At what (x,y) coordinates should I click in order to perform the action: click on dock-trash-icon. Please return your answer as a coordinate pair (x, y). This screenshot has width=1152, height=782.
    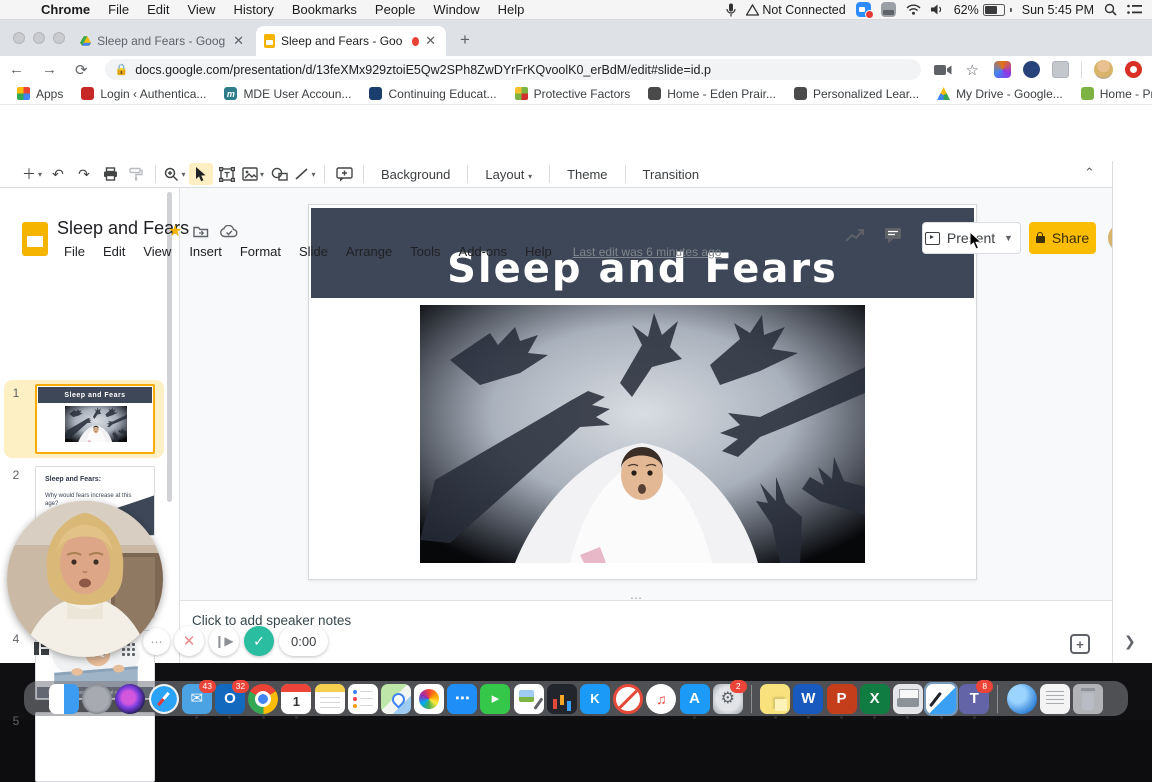
    Looking at the image, I should click on (1088, 698).